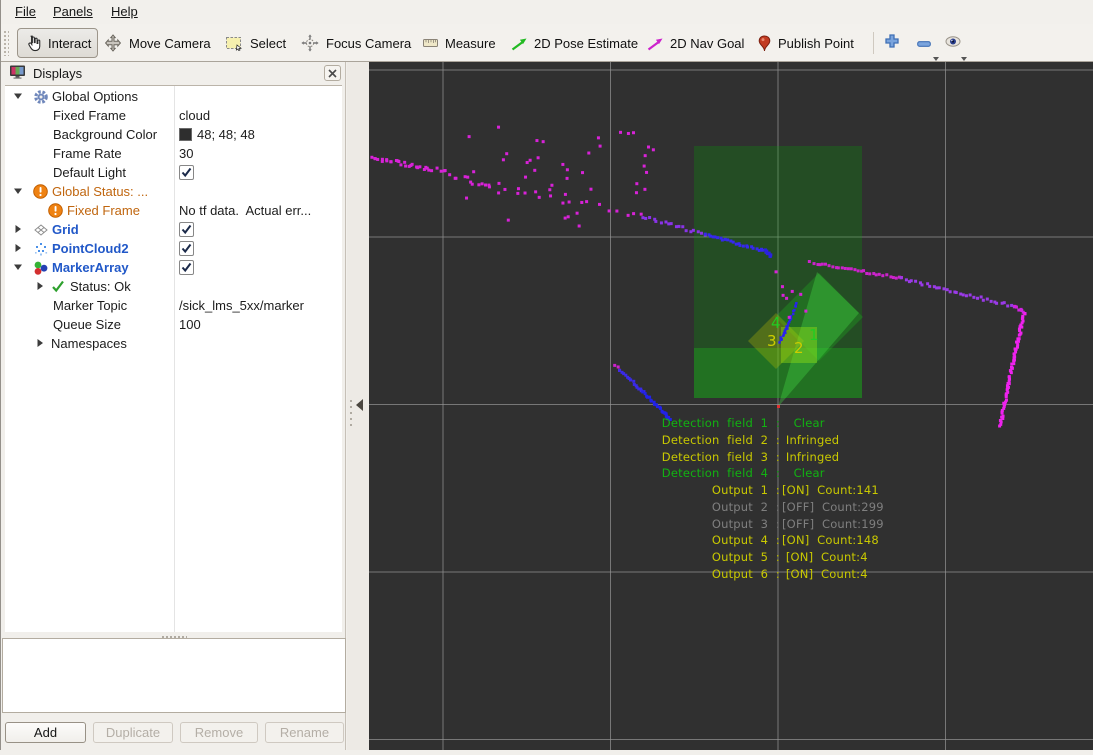 The height and width of the screenshot is (755, 1093). What do you see at coordinates (173, 229) in the screenshot?
I see `tree-row-grid: Grid` at bounding box center [173, 229].